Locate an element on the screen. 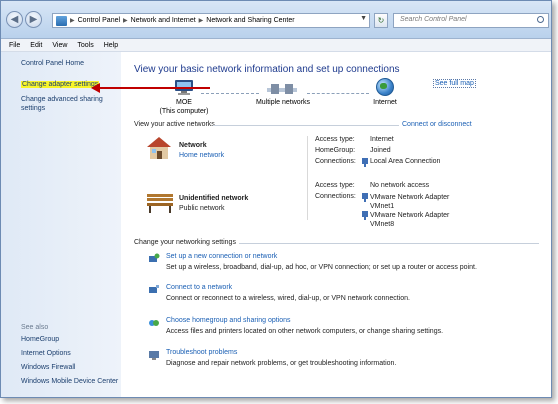  breadcrumb-control-panel: Control Panel is located at coordinates (99, 20).